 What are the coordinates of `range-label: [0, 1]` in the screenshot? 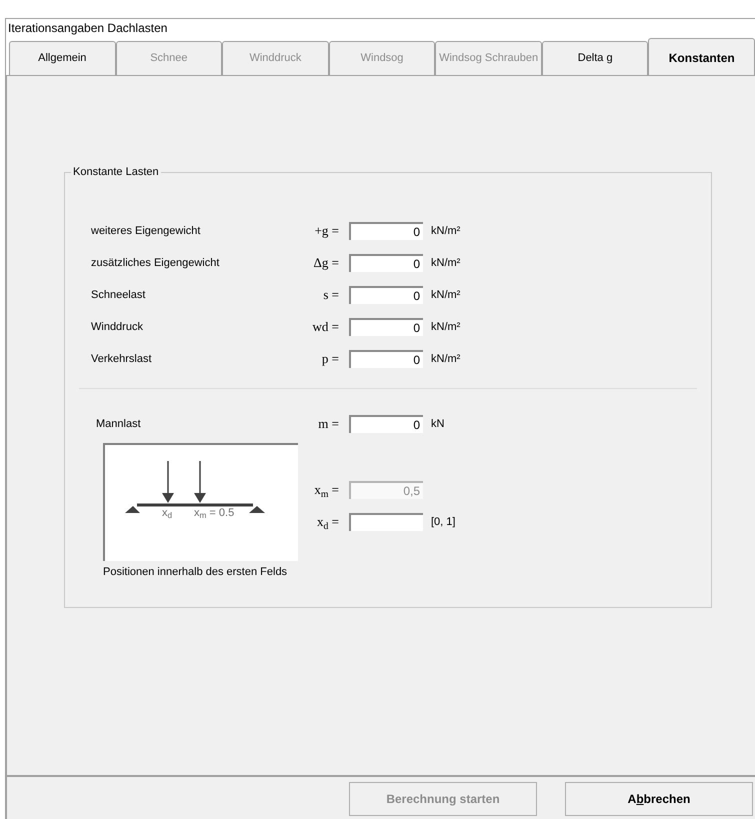 It's located at (443, 522).